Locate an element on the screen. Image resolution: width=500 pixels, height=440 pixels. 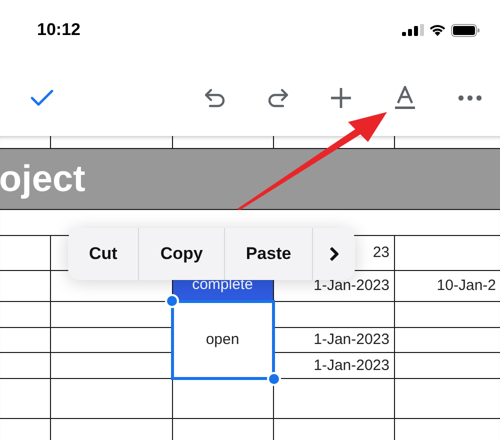
sheet-title: oject is located at coordinates (43, 178).